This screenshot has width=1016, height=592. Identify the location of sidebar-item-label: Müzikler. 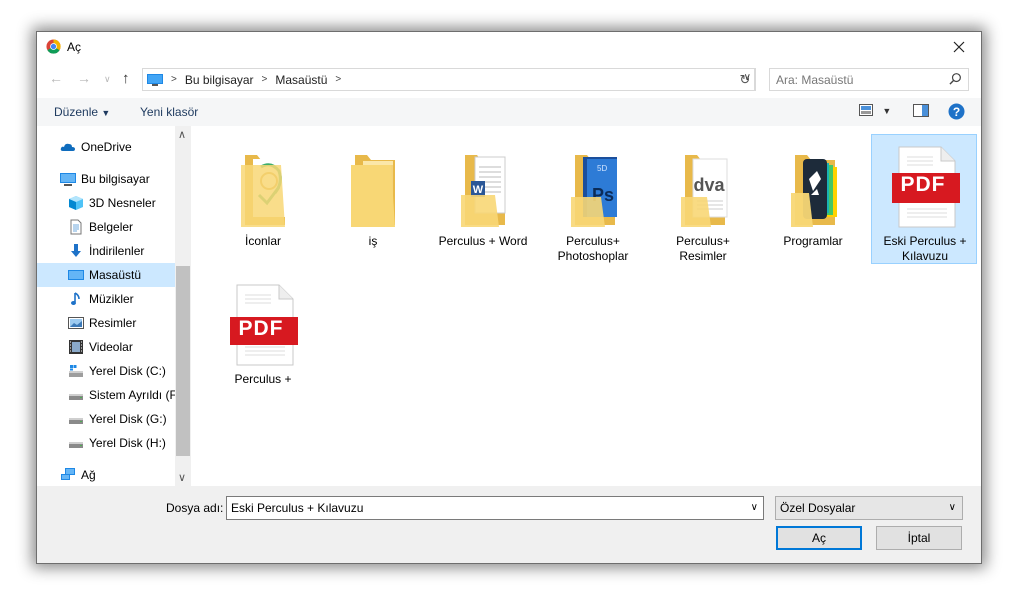
(111, 299).